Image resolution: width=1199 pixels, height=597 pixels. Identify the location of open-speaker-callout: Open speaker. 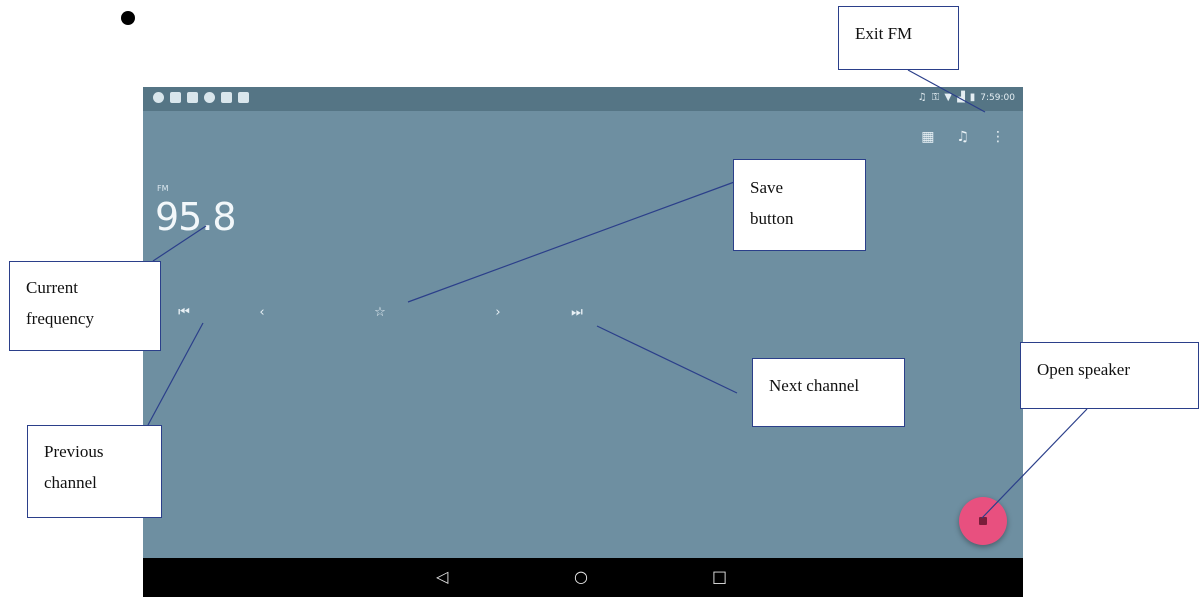
(1109, 375).